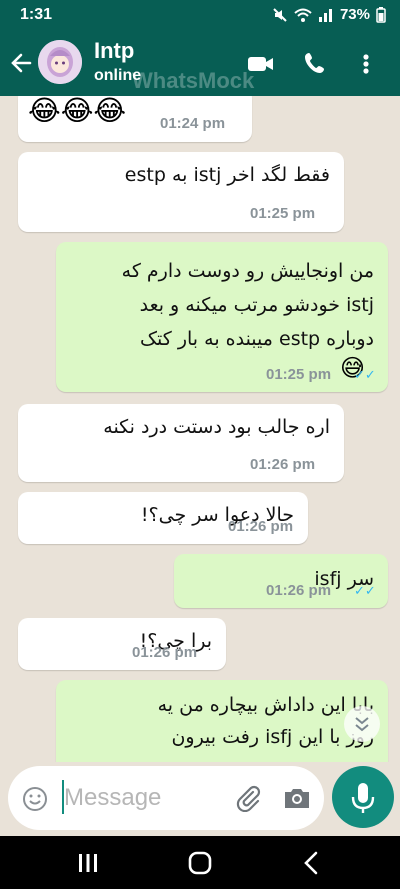 The height and width of the screenshot is (889, 400). What do you see at coordinates (317, 64) in the screenshot?
I see `phone-call-icon` at bounding box center [317, 64].